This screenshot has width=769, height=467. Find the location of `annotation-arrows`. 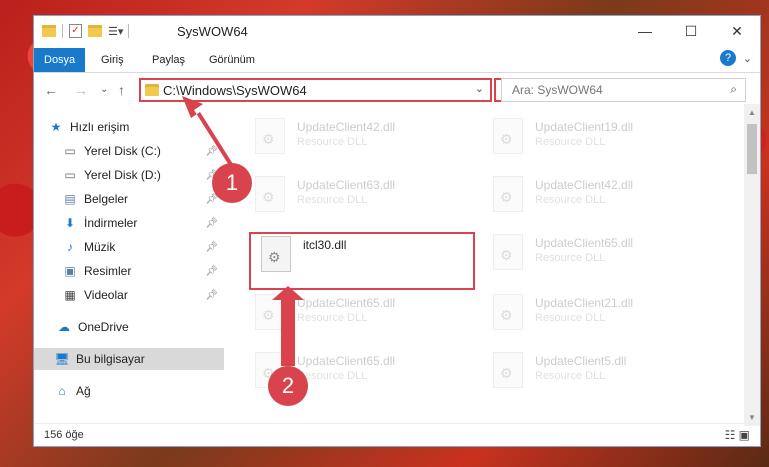

annotation-arrows is located at coordinates (243, 231).